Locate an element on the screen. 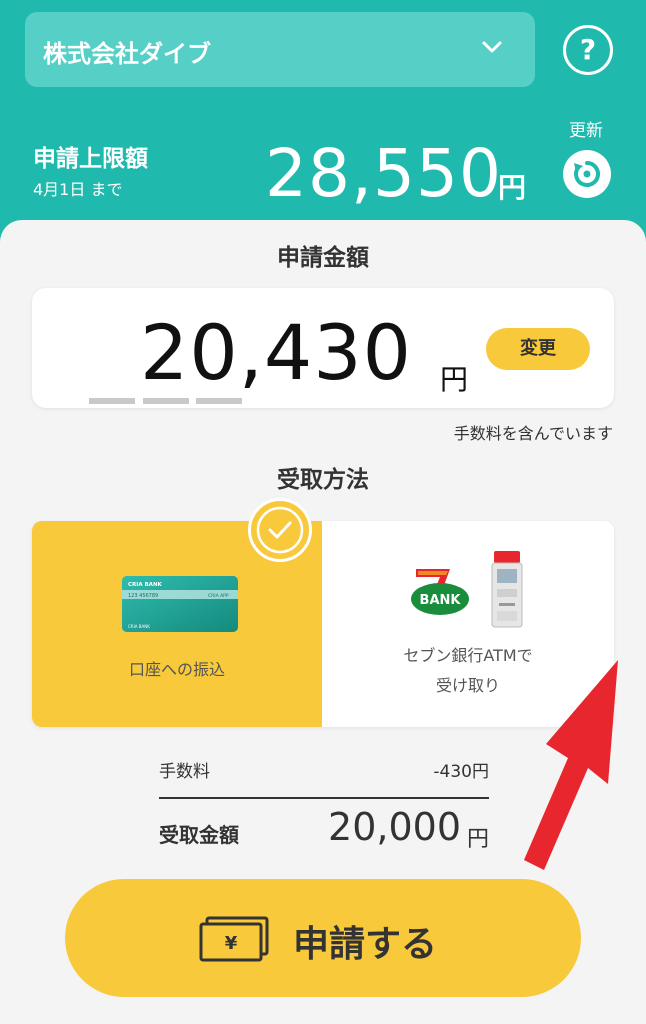  svg-text: 123 456789 is located at coordinates (143, 596).